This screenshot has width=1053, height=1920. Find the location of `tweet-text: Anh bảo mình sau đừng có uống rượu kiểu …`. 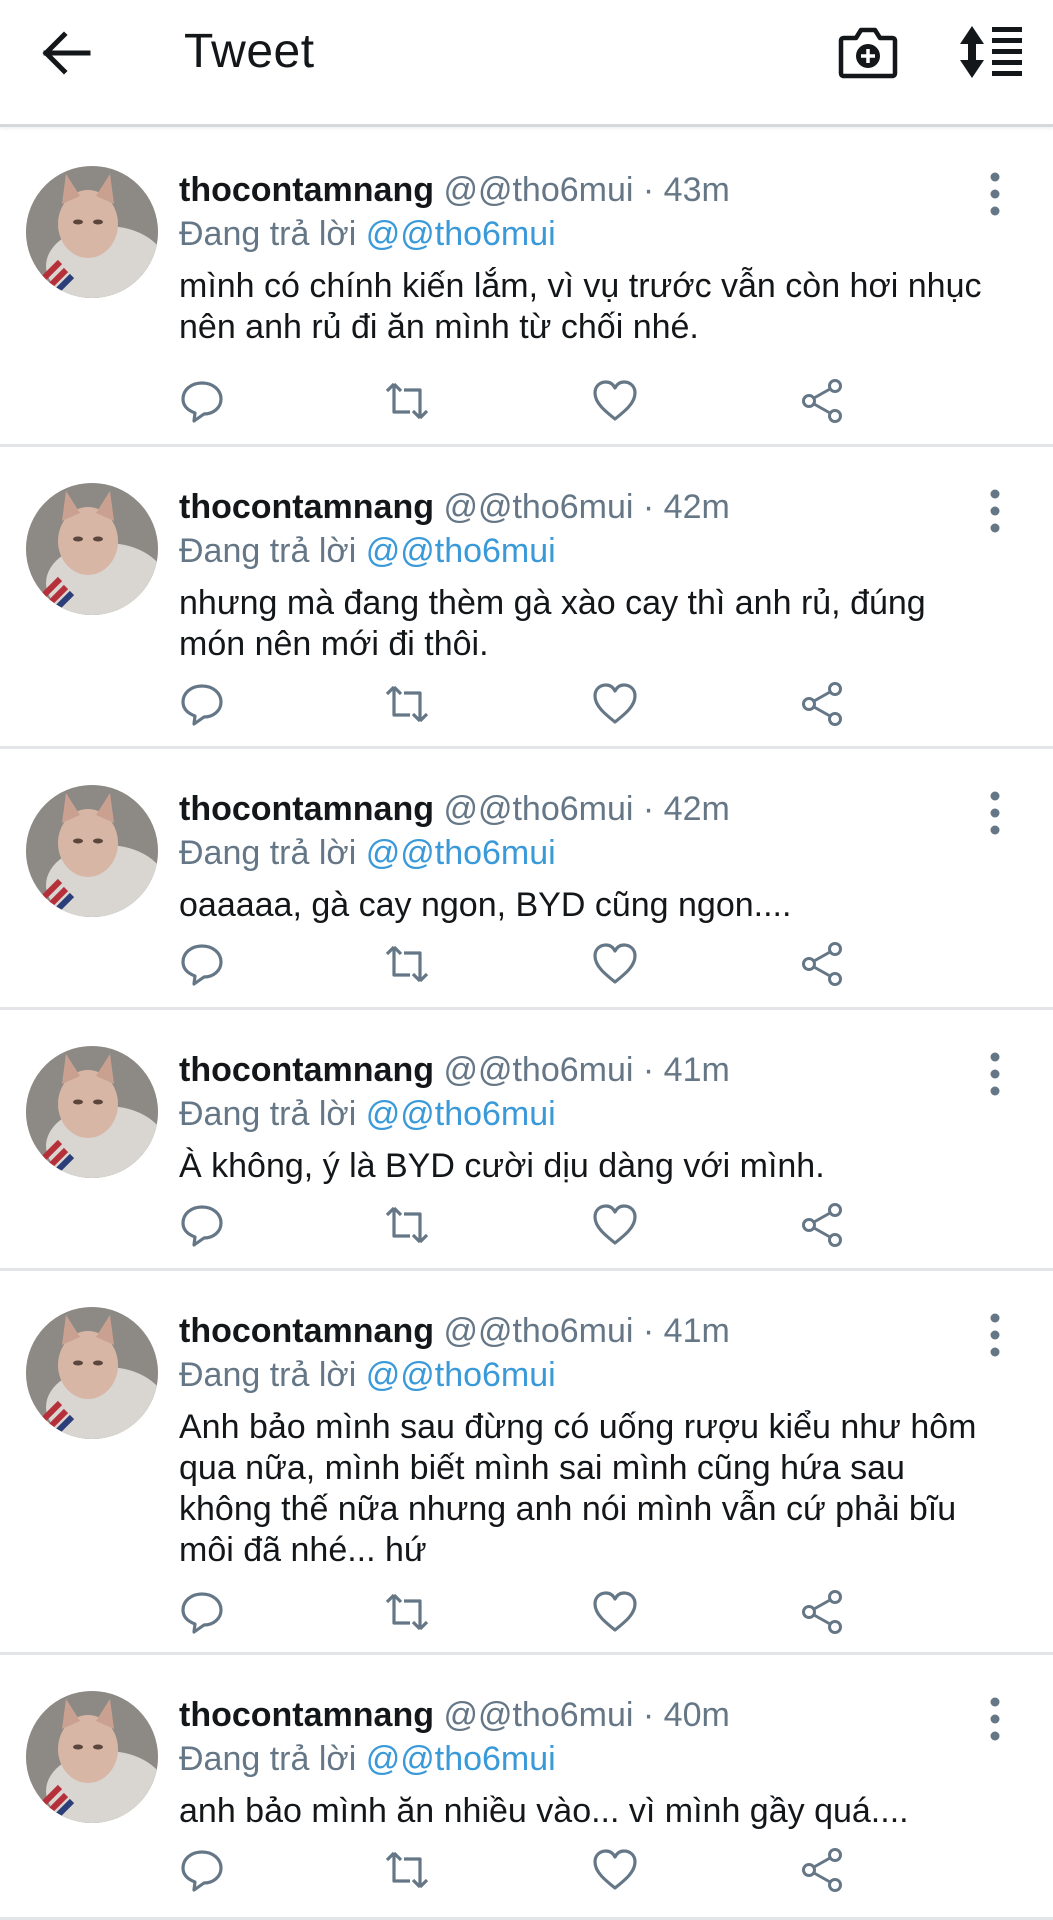

tweet-text: Anh bảo mình sau đừng có uống rượu kiểu … is located at coordinates (578, 1488).